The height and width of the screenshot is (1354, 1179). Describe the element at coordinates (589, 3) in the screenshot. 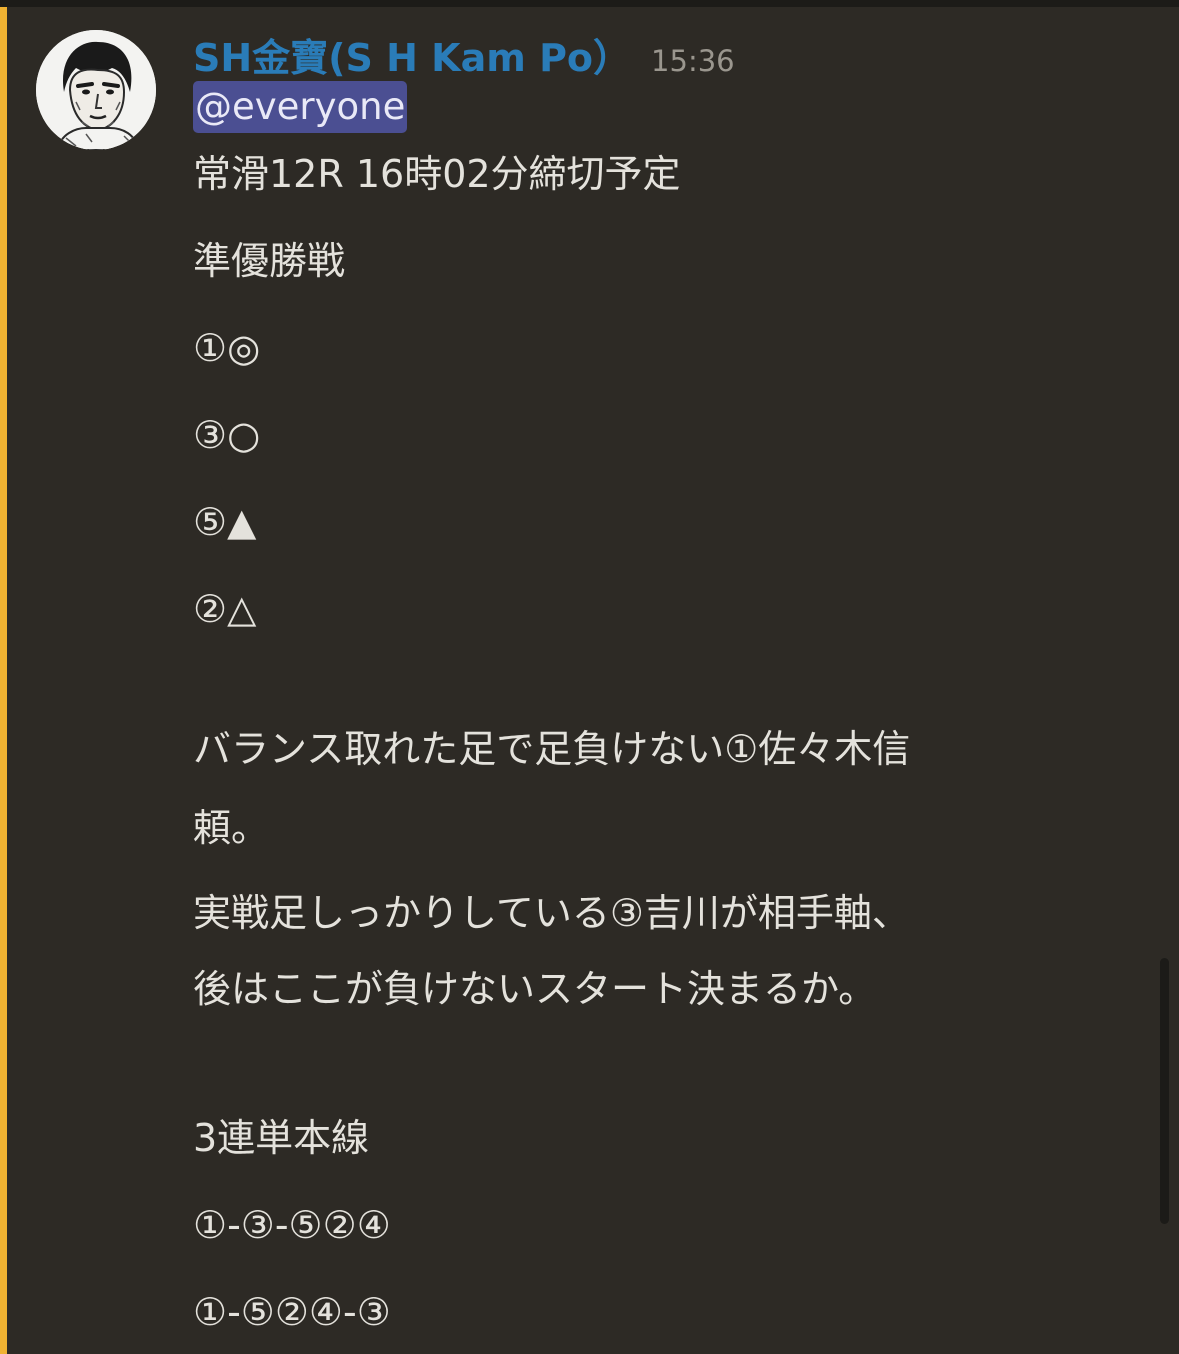

I see `top-border` at that location.